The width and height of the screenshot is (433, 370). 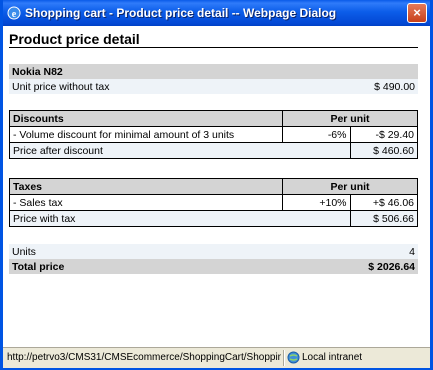 I want to click on product-name-row: Nokia N82, so click(x=213, y=71).